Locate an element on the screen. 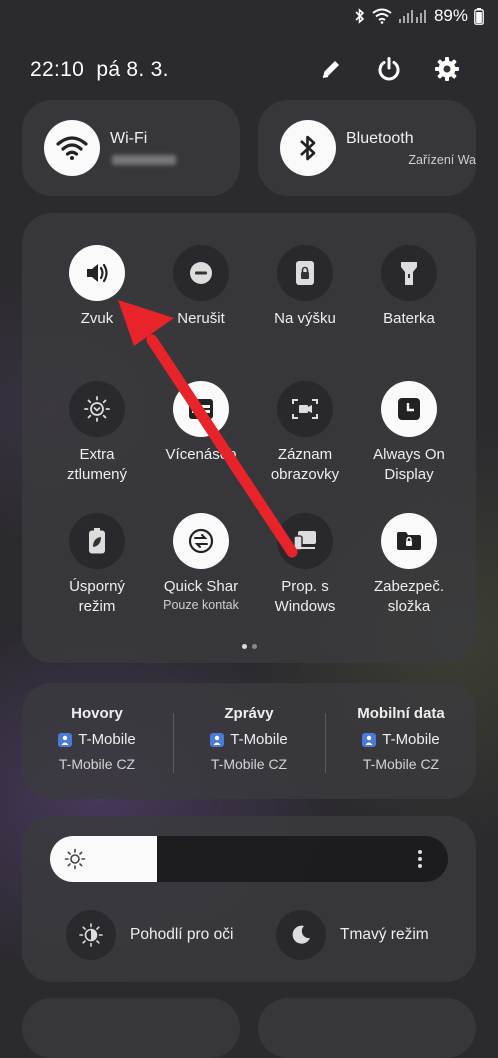  power-button is located at coordinates (389, 69).